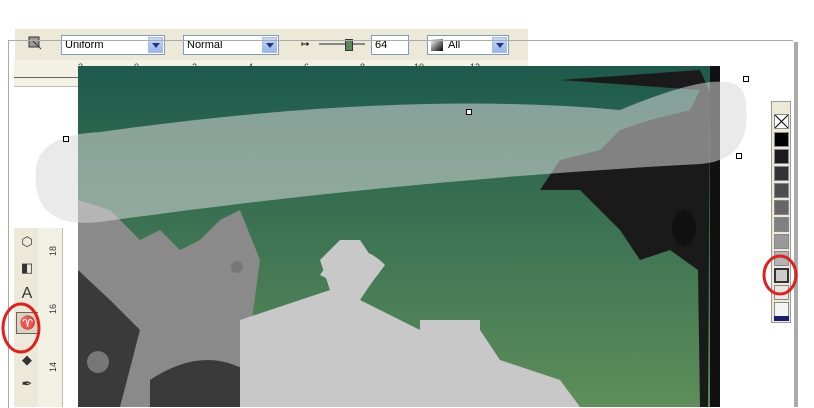 This screenshot has width=814, height=408. Describe the element at coordinates (28, 323) in the screenshot. I see `transparency-tool-icon: ♈` at that location.